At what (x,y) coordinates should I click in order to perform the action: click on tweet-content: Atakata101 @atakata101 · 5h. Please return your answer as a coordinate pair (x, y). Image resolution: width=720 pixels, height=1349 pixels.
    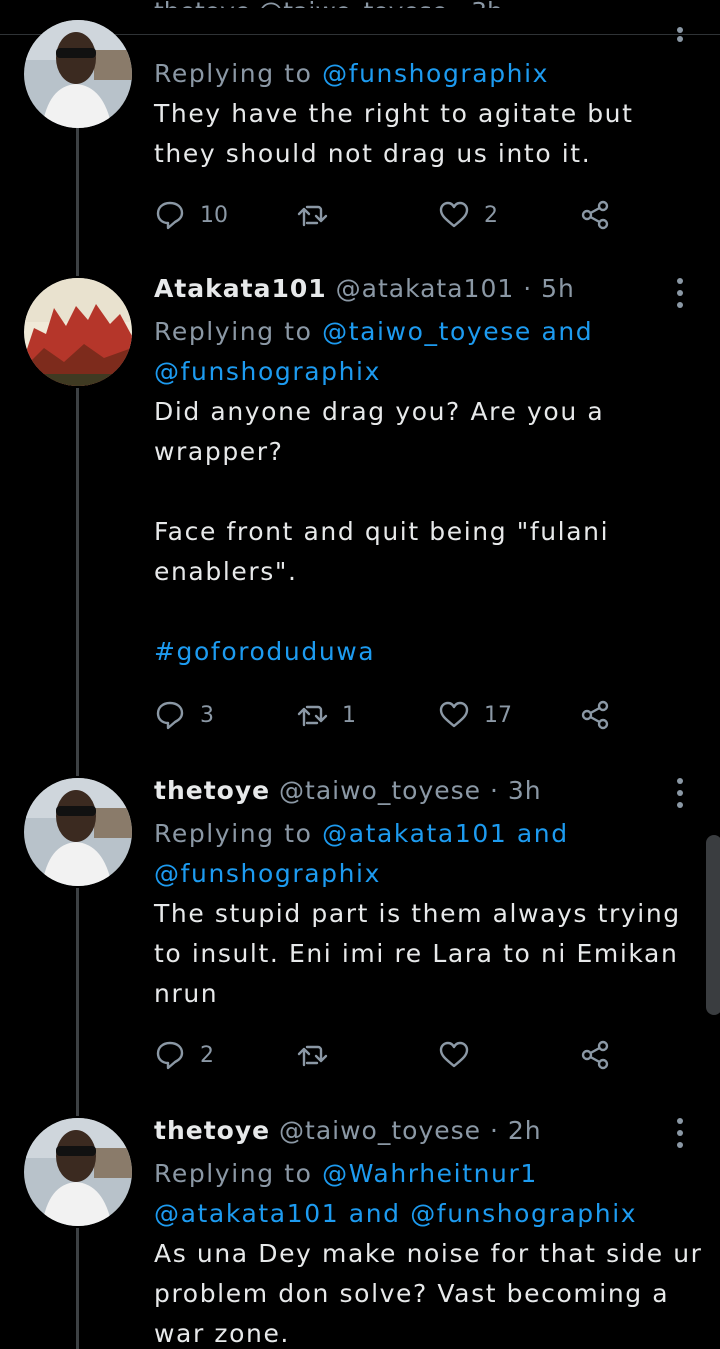
    Looking at the image, I should click on (428, 289).